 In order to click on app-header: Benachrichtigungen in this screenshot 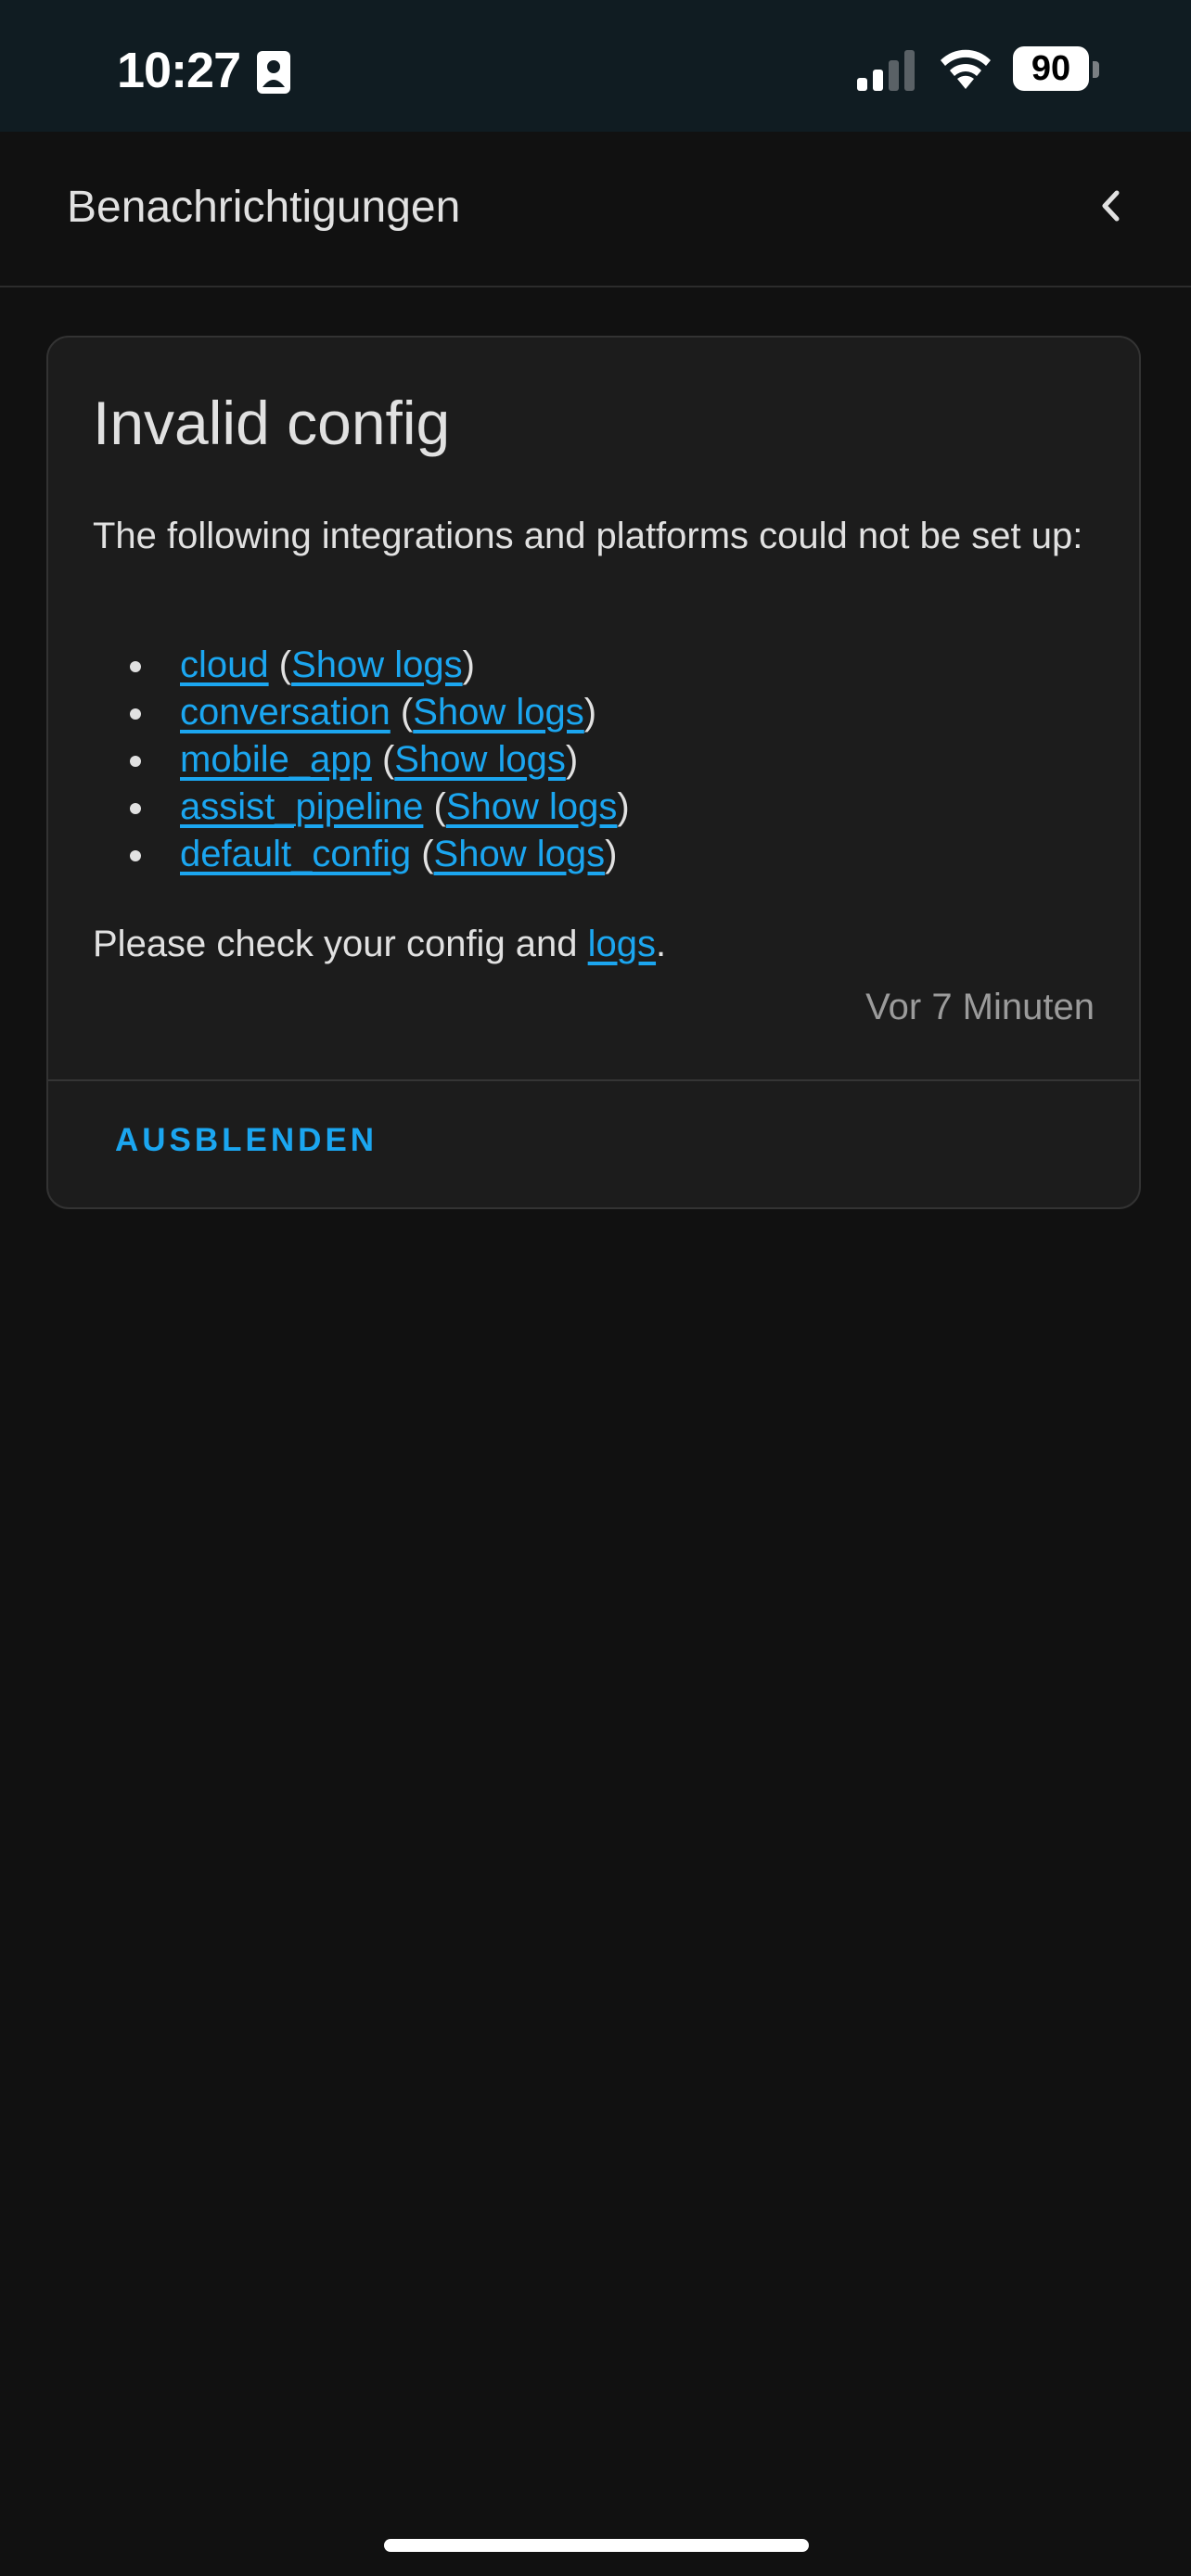, I will do `click(595, 209)`.